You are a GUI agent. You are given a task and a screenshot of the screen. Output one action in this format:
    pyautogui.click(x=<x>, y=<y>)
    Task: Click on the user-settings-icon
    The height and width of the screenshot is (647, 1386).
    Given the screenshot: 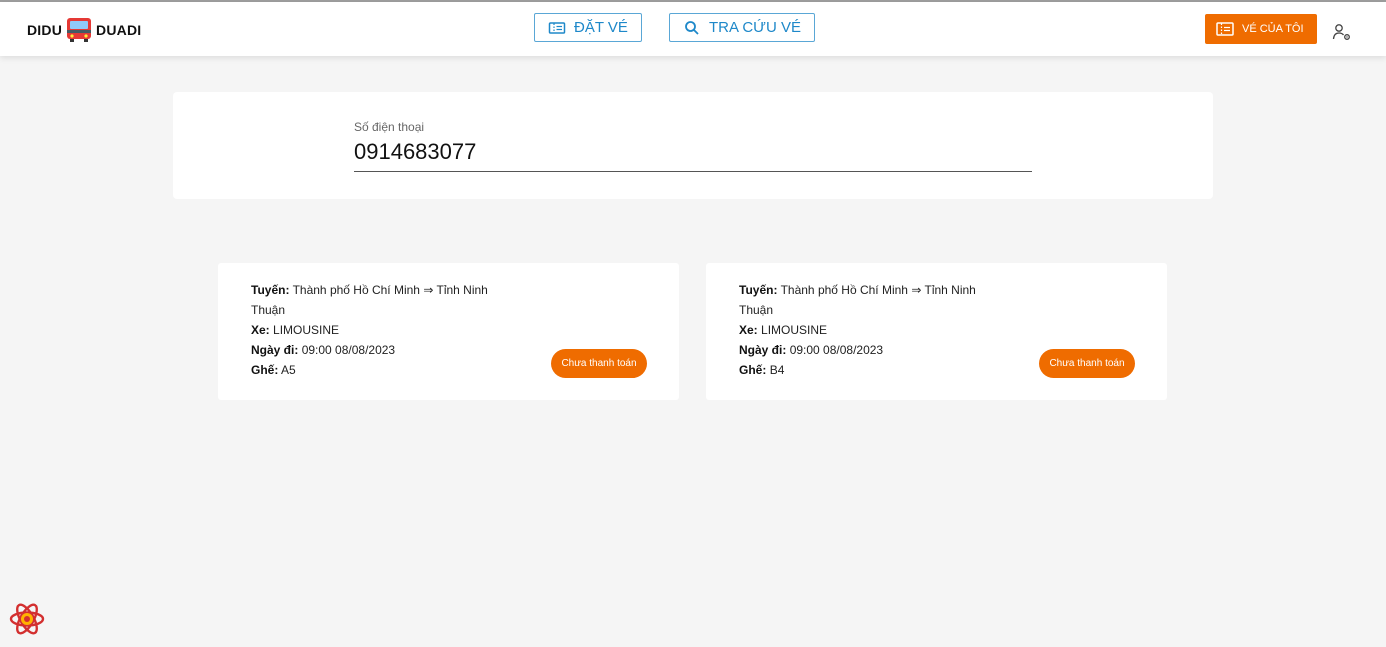 What is the action you would take?
    pyautogui.click(x=1342, y=32)
    